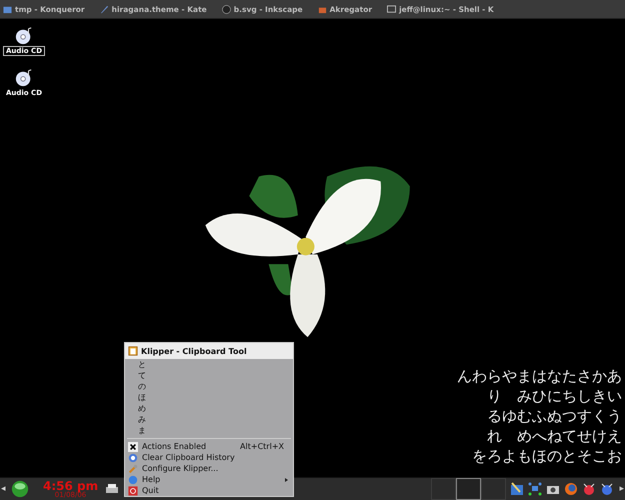 The height and width of the screenshot is (500, 625). What do you see at coordinates (209, 419) in the screenshot?
I see `clipboard-history-item: み` at bounding box center [209, 419].